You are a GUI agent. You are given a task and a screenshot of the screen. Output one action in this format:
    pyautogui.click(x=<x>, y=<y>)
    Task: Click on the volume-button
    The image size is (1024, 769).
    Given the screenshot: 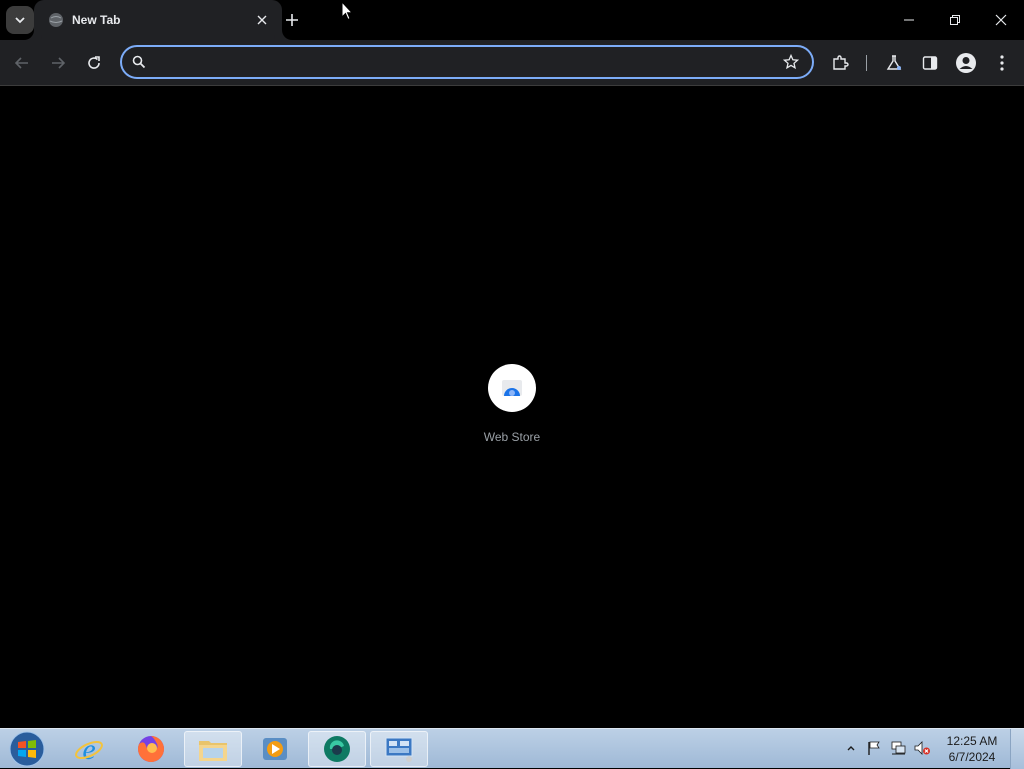 What is the action you would take?
    pyautogui.click(x=922, y=748)
    